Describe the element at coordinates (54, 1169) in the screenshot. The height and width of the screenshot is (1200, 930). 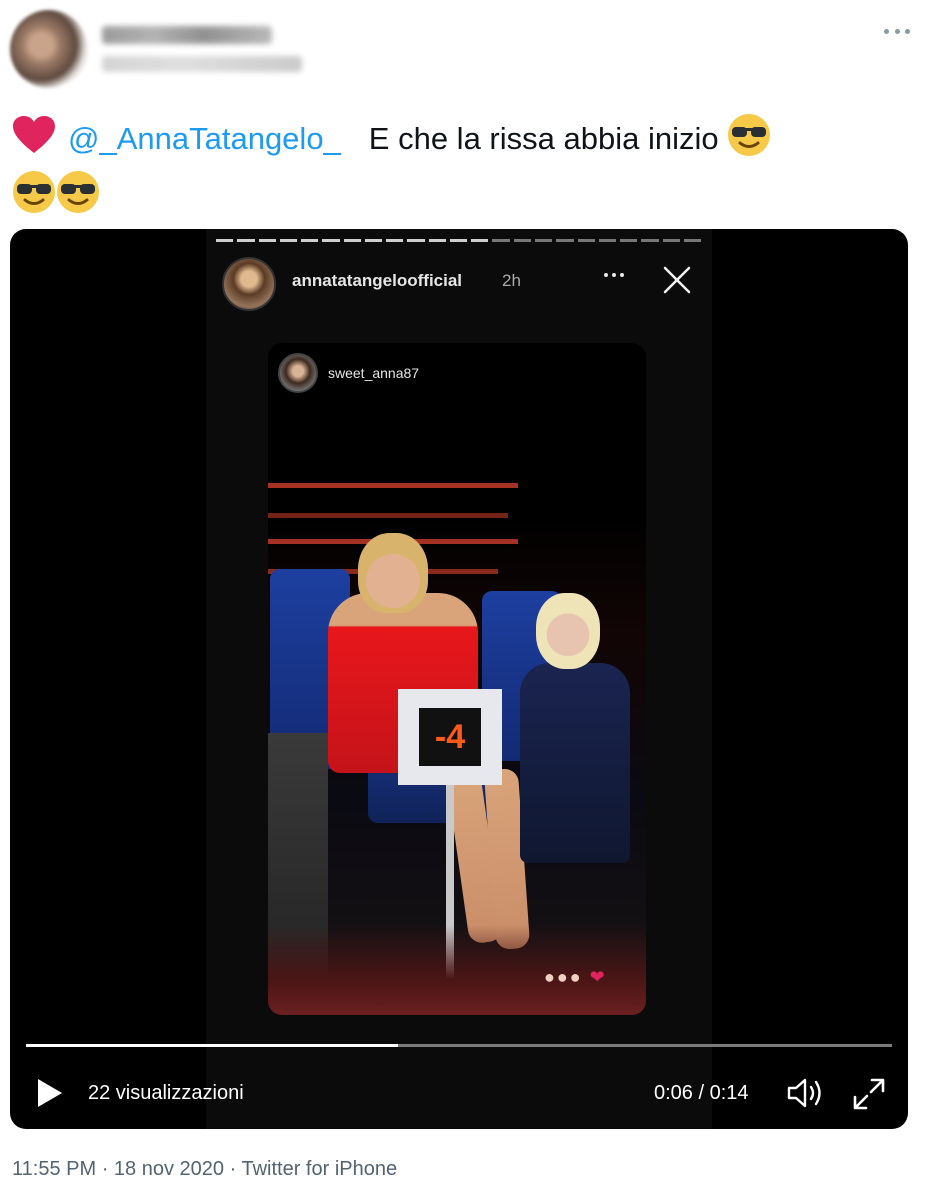
I see `tweet-time: 11:55 PM` at that location.